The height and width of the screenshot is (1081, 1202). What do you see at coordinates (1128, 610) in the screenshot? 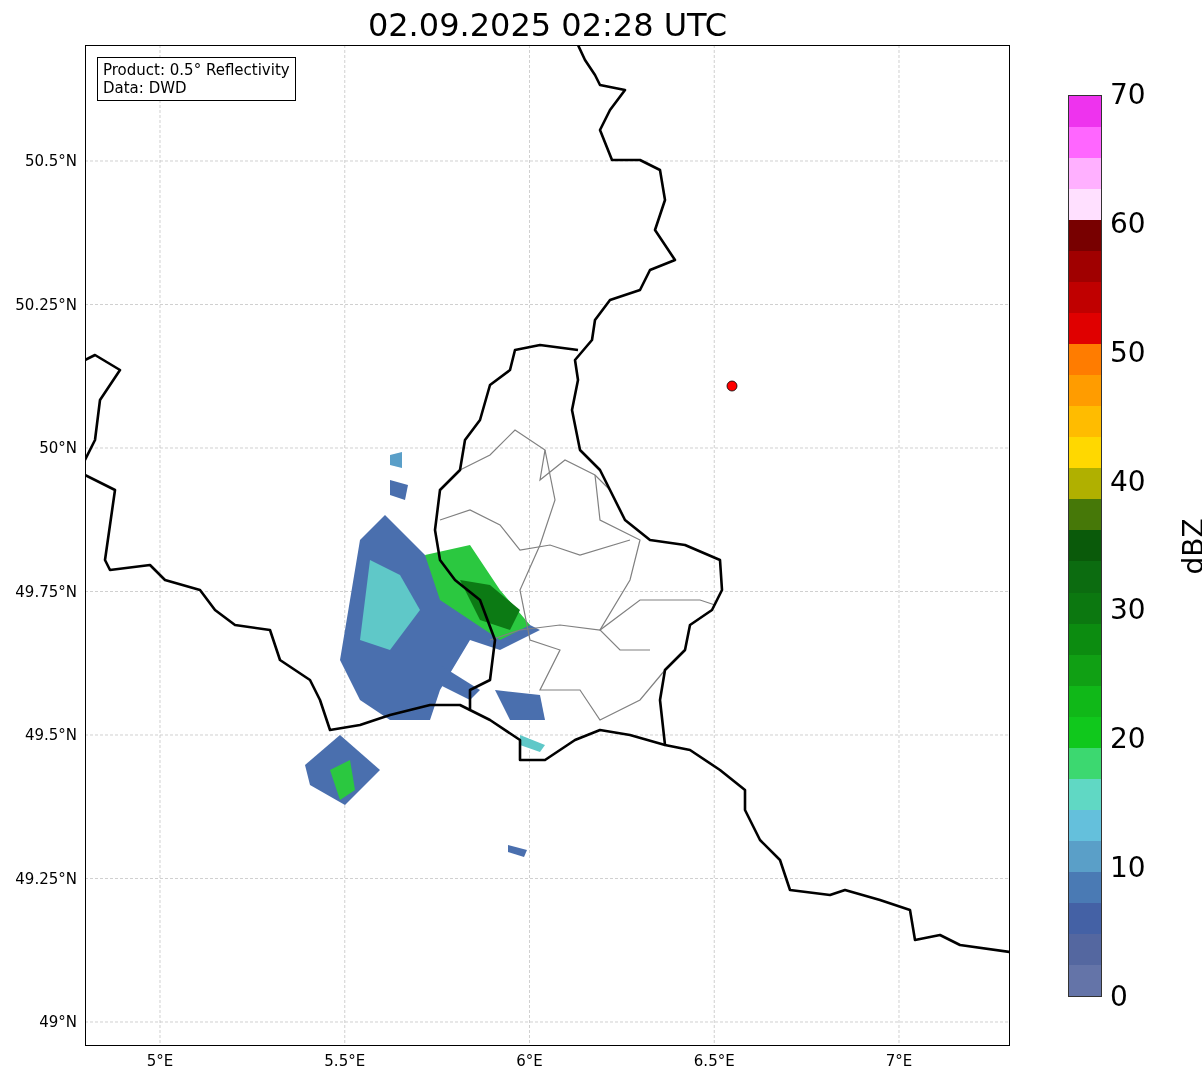
I see `colorbar-tick-label: 30` at bounding box center [1128, 610].